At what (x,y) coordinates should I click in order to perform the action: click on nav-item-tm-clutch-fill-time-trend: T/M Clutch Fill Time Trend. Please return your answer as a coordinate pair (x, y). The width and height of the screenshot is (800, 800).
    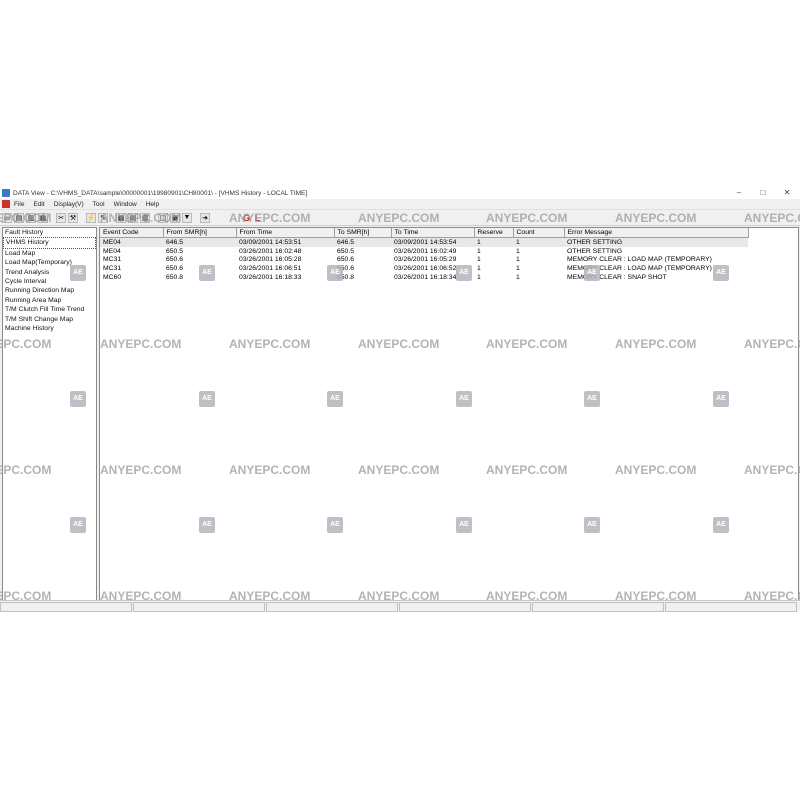
    Looking at the image, I should click on (49, 309).